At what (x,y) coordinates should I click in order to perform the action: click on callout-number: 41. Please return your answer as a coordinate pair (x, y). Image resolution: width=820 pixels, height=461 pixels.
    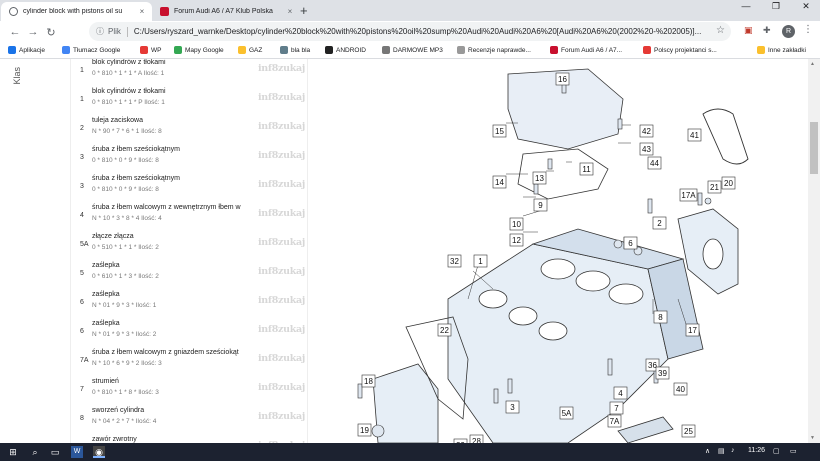
    Looking at the image, I should click on (694, 135).